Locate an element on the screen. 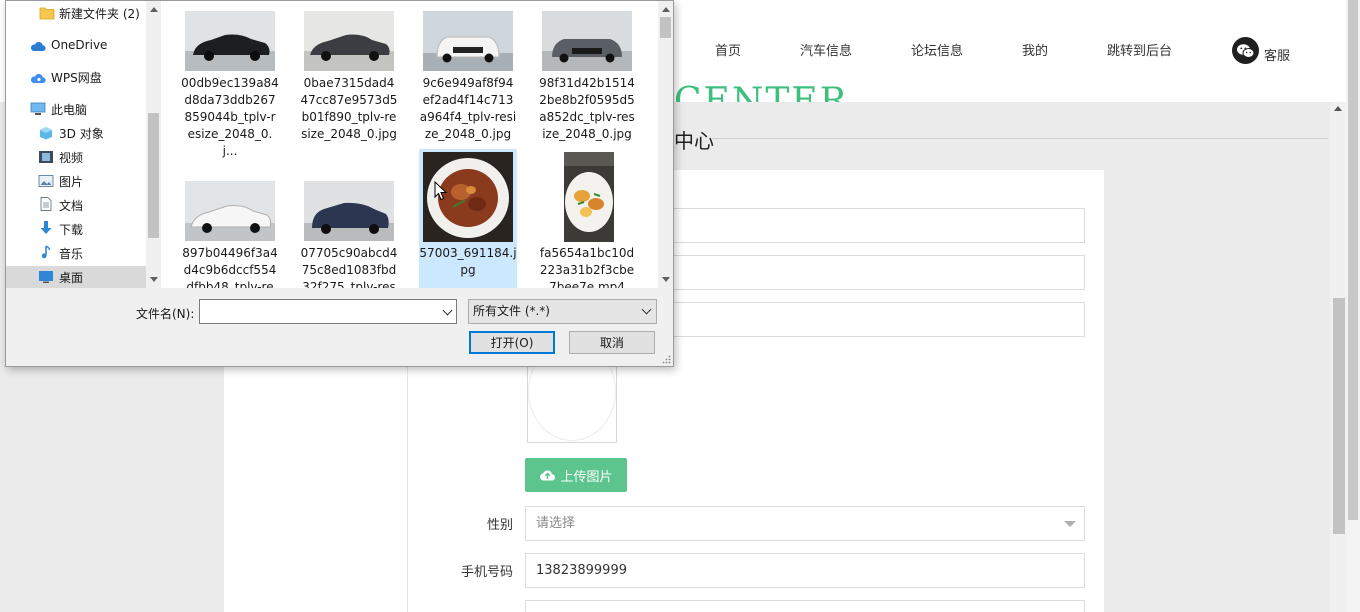 This screenshot has height=612, width=1360. file-type-value: 所有文件 (*.*) is located at coordinates (511, 311).